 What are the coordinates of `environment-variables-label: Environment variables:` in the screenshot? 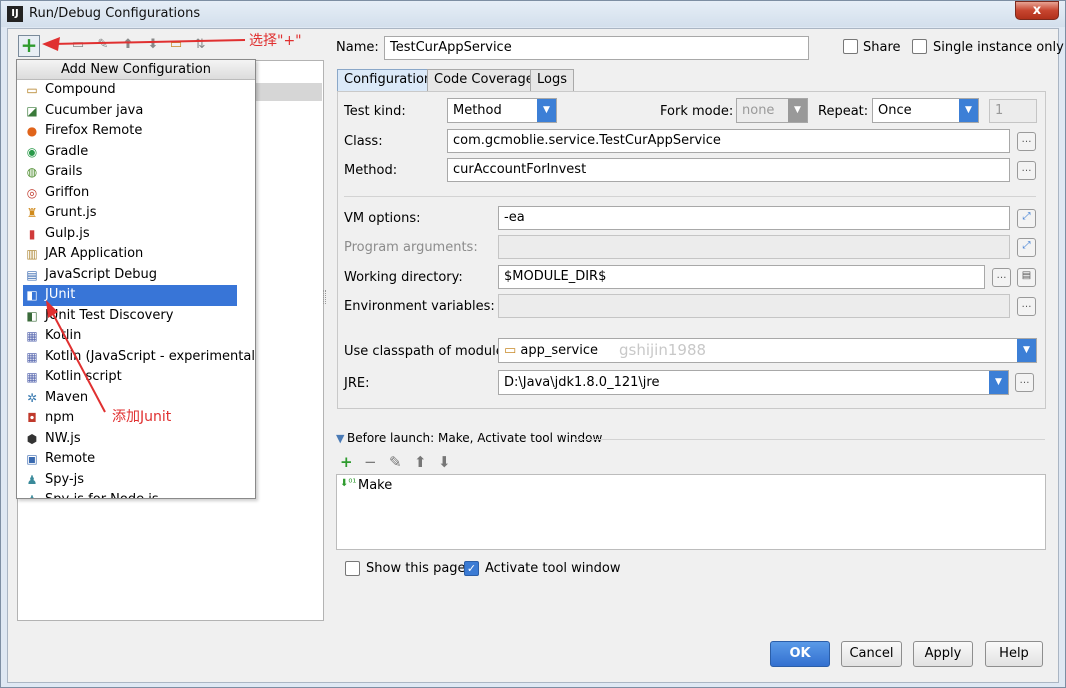 It's located at (419, 306).